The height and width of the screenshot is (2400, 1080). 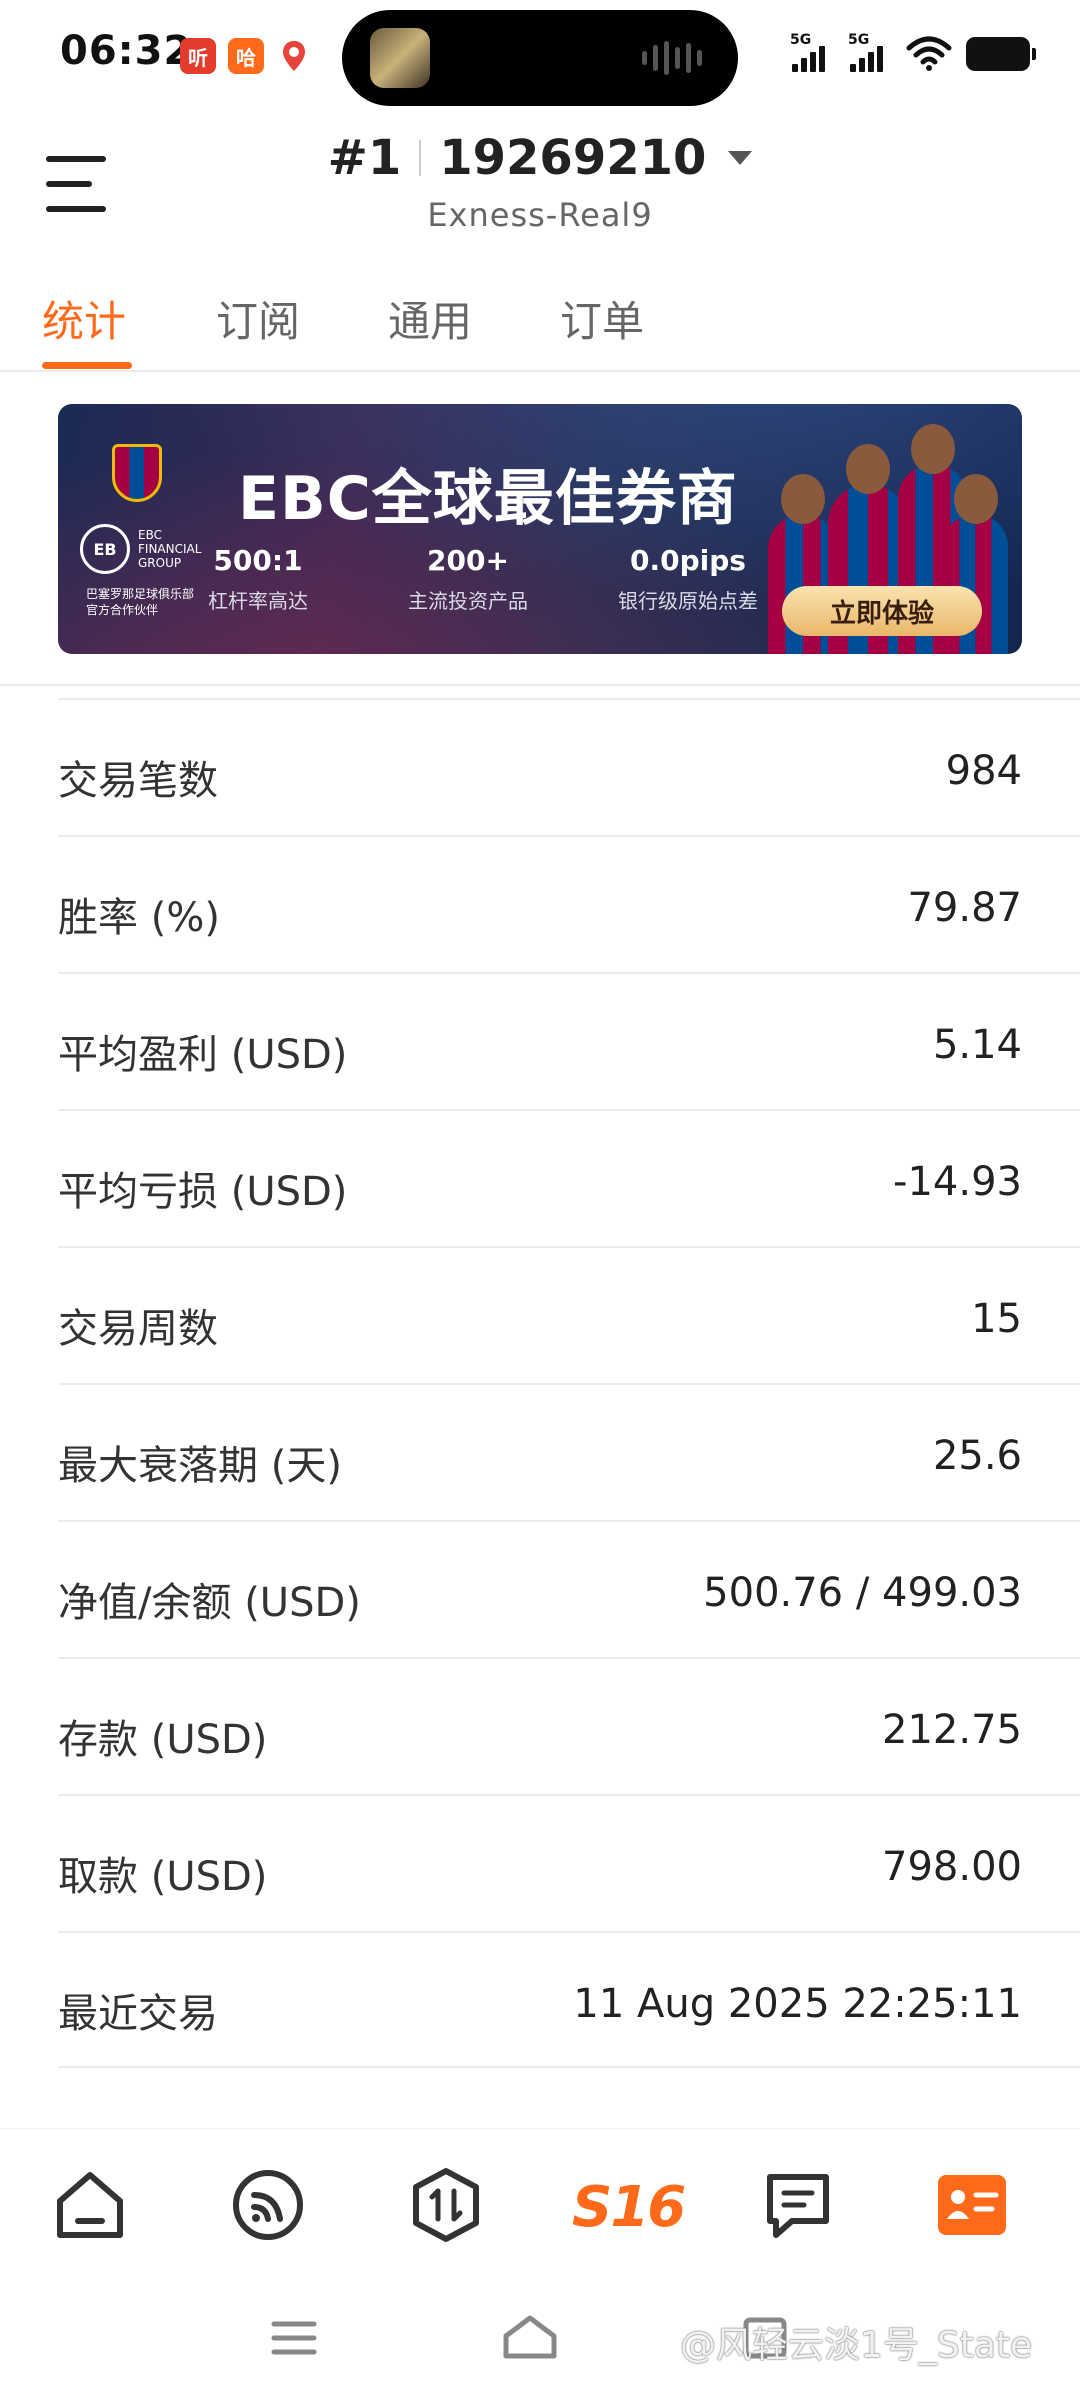 What do you see at coordinates (569, 1588) in the screenshot?
I see `stat-row: 净值/余额 (USD) 500.76 / 499.03` at bounding box center [569, 1588].